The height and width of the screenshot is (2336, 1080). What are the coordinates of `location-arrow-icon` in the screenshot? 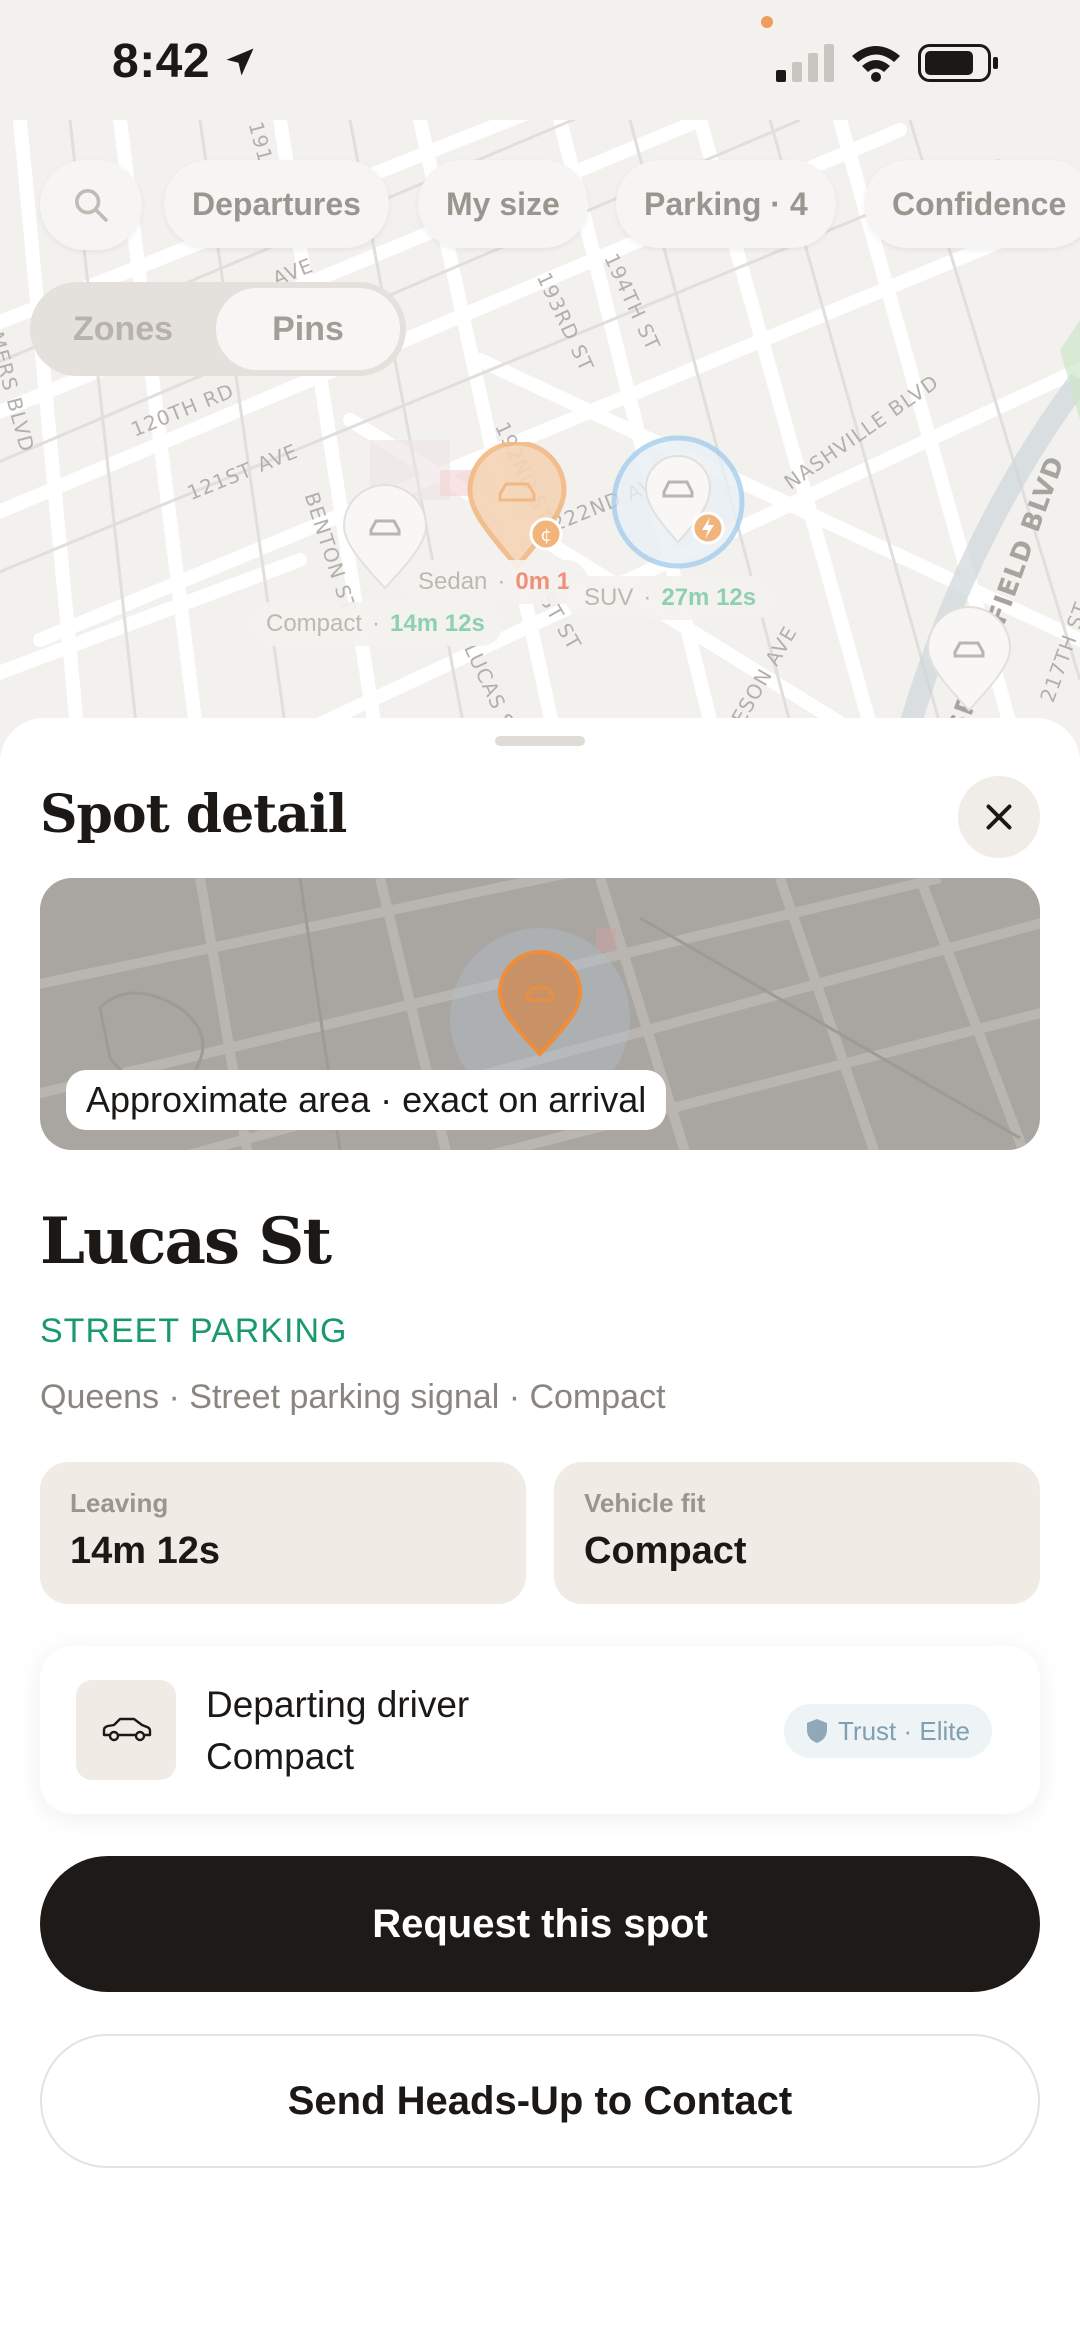 It's located at (240, 62).